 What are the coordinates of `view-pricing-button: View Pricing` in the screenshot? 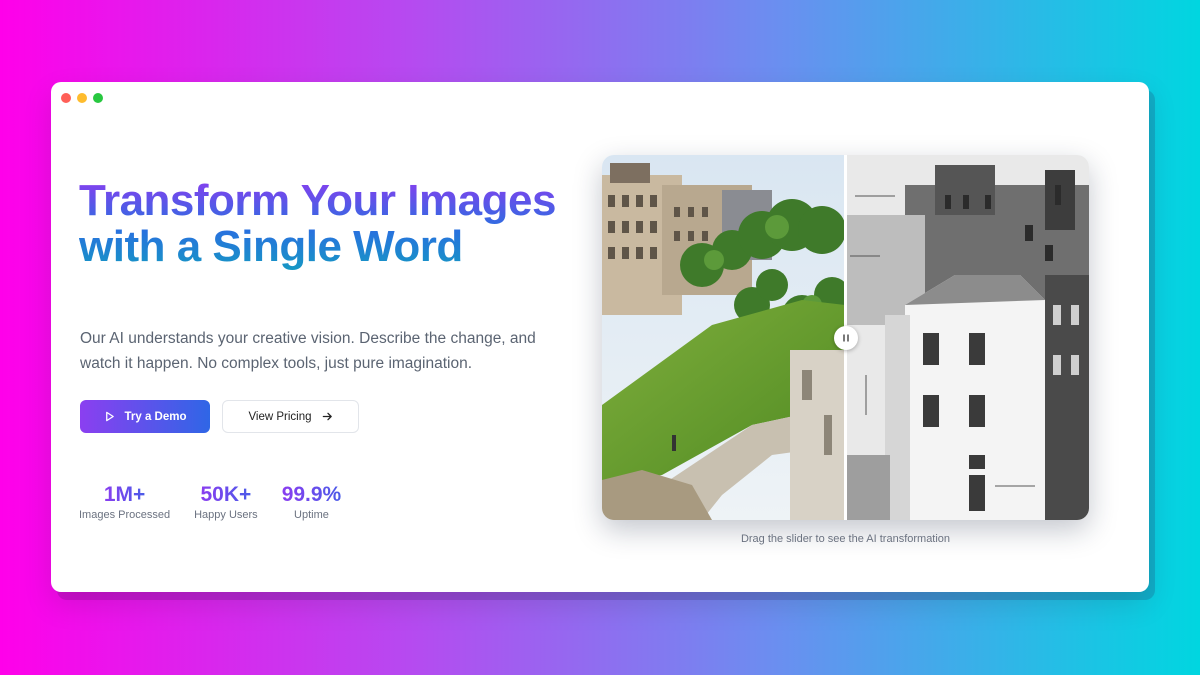 It's located at (290, 416).